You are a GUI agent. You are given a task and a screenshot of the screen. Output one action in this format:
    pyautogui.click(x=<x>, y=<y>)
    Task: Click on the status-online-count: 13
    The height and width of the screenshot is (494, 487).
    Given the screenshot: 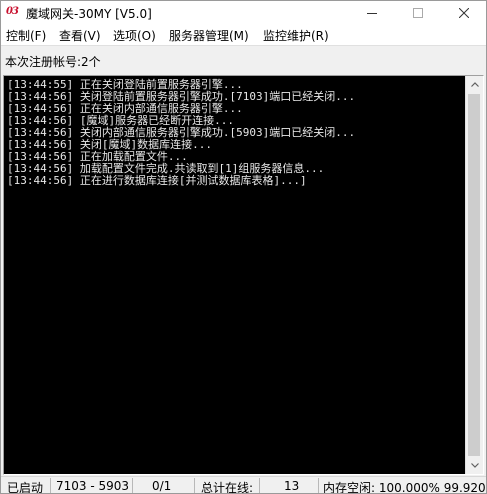 What is the action you would take?
    pyautogui.click(x=292, y=486)
    